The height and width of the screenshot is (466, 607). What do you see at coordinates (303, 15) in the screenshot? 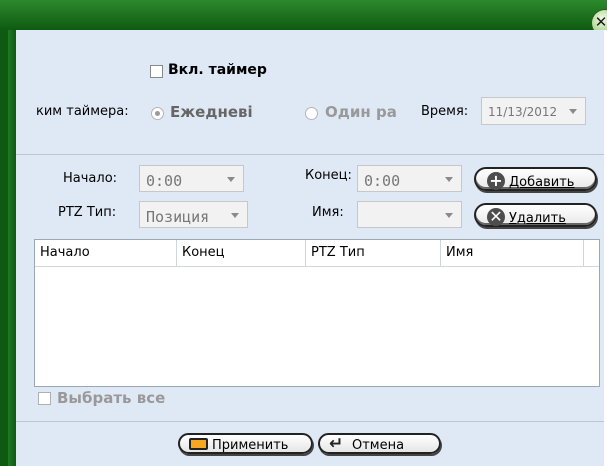
I see `title-bar` at bounding box center [303, 15].